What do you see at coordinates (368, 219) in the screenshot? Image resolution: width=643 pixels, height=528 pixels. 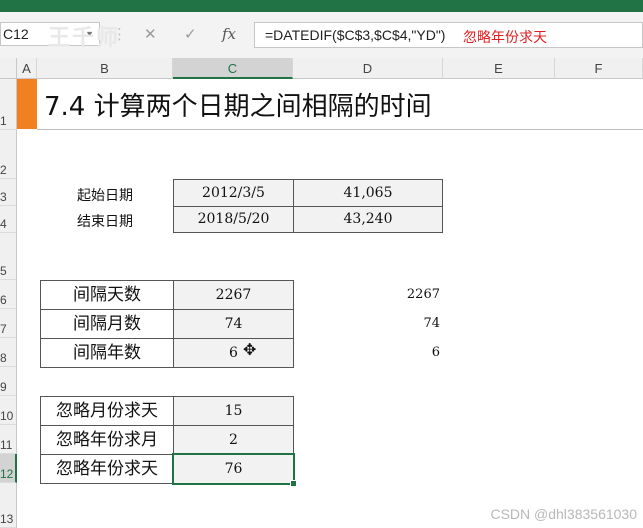 I see `end-serial-cell: 43,240` at bounding box center [368, 219].